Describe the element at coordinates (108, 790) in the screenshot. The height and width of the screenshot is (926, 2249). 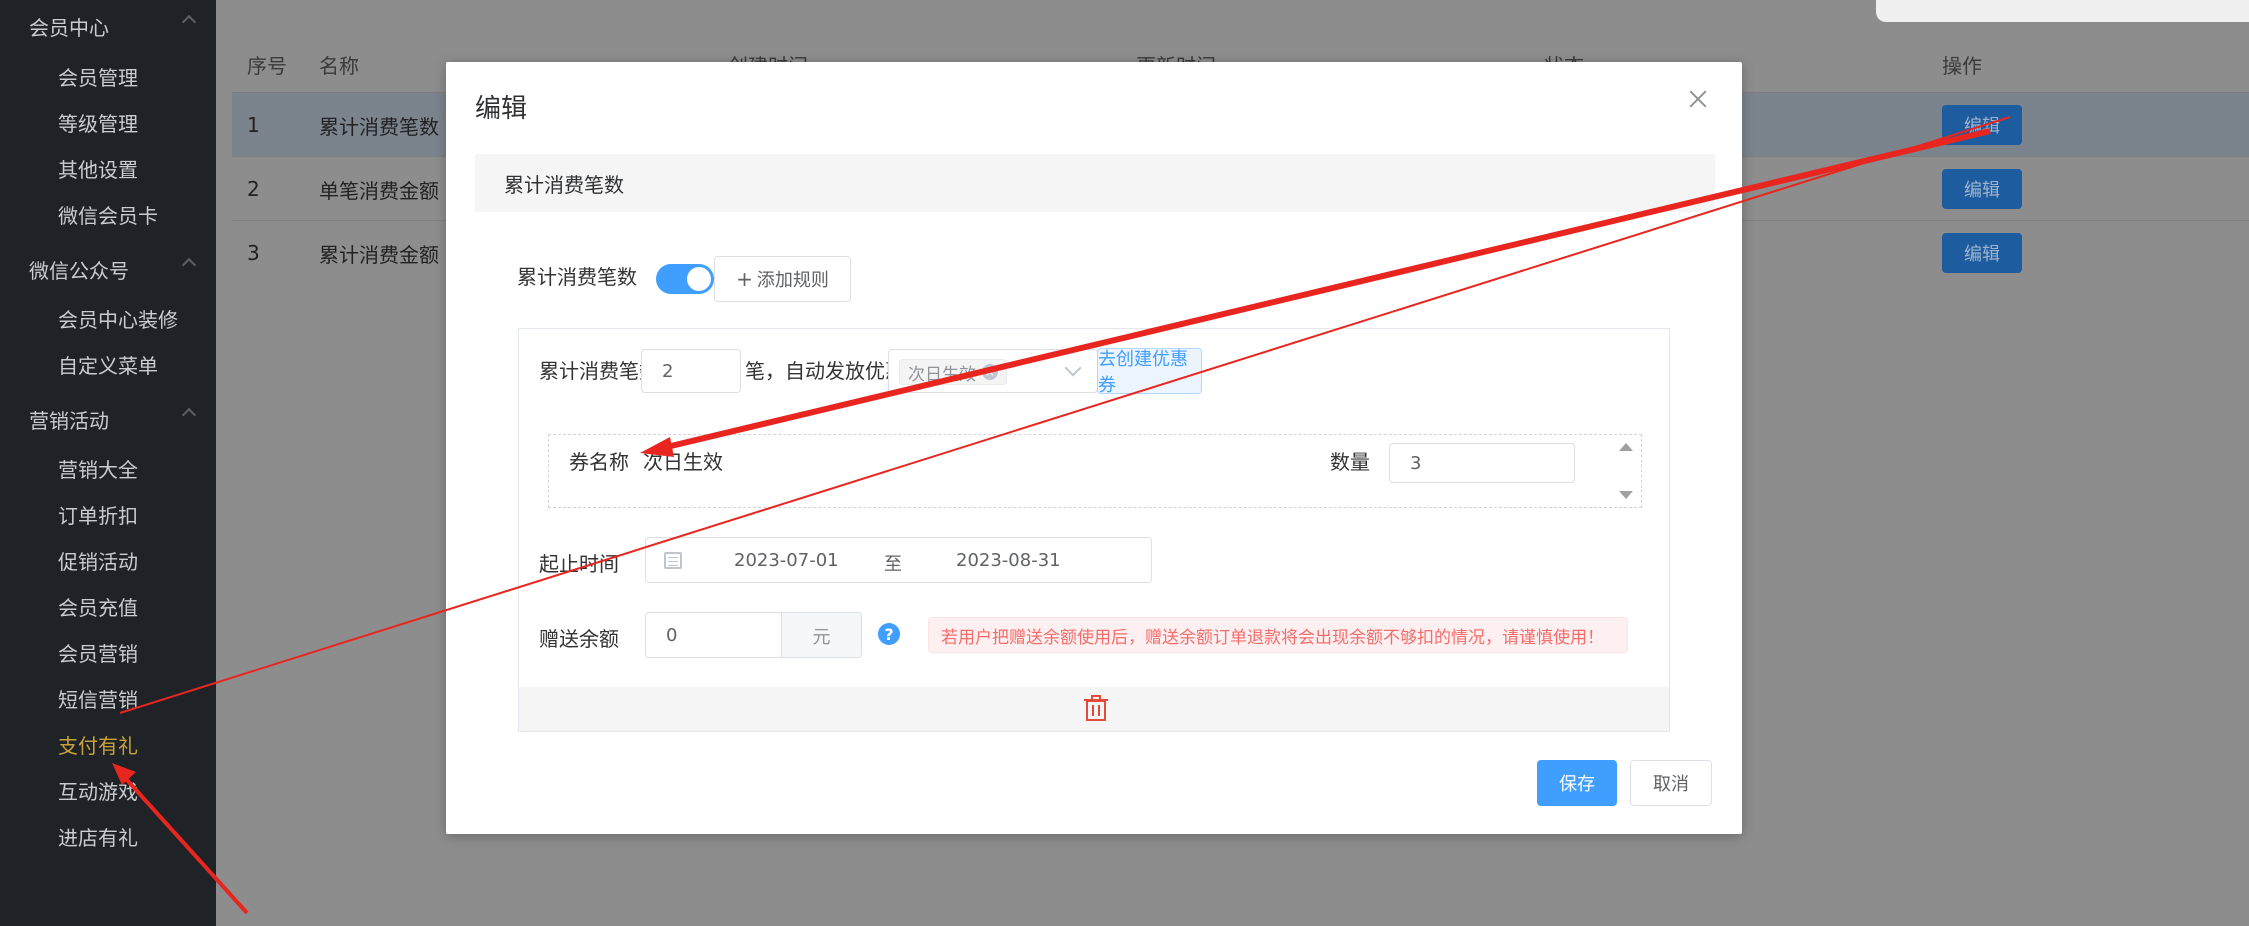
I see `sidebar-item-interactive-game: 互动游戏` at that location.